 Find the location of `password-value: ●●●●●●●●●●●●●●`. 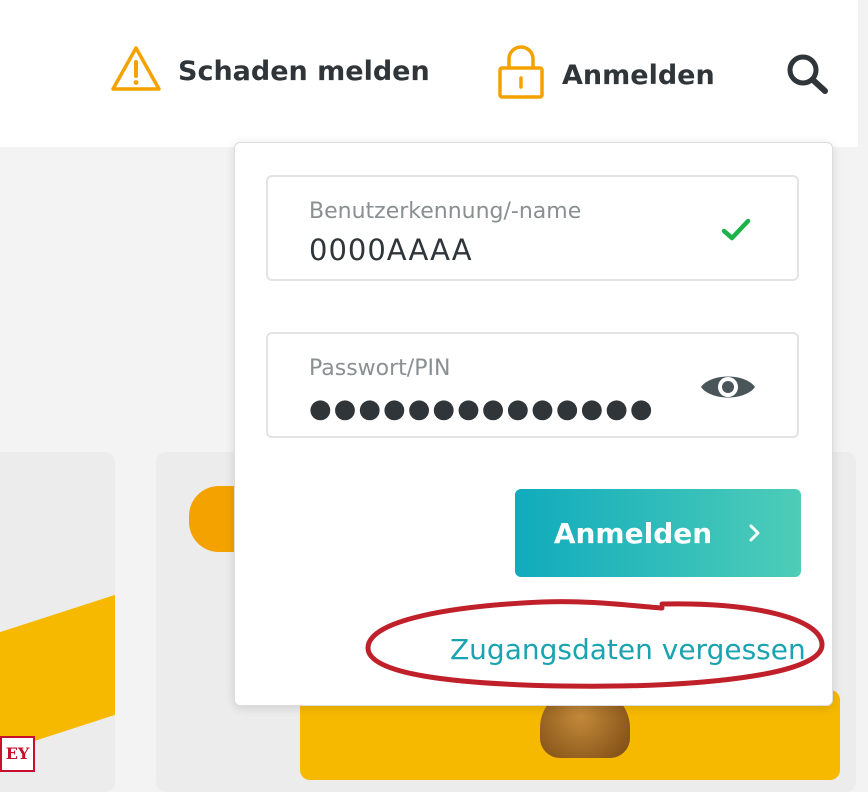

password-value: ●●●●●●●●●●●●●● is located at coordinates (482, 409).